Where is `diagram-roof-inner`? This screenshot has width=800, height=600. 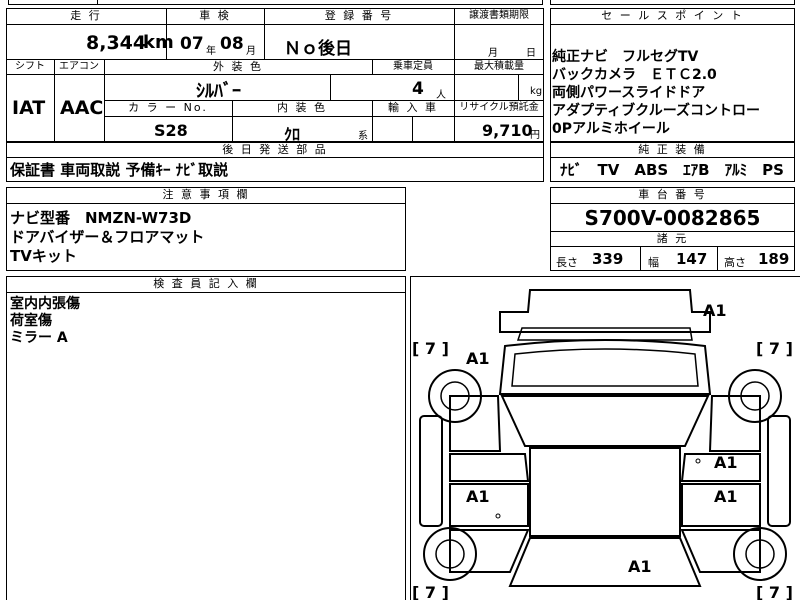 diagram-roof-inner is located at coordinates (604, 334).